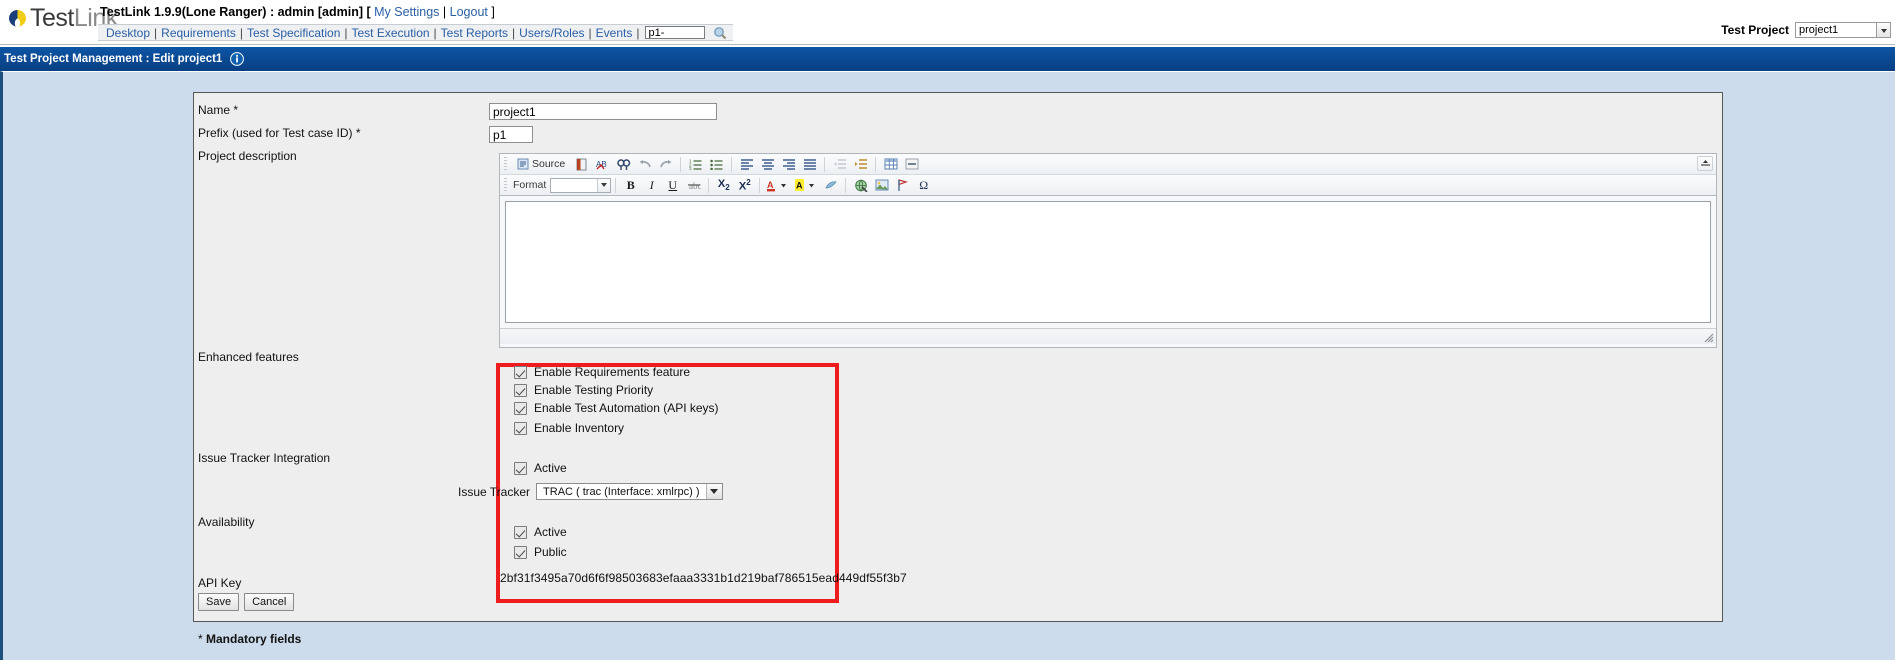 The width and height of the screenshot is (1895, 660). I want to click on special-char-button: Ω, so click(923, 185).